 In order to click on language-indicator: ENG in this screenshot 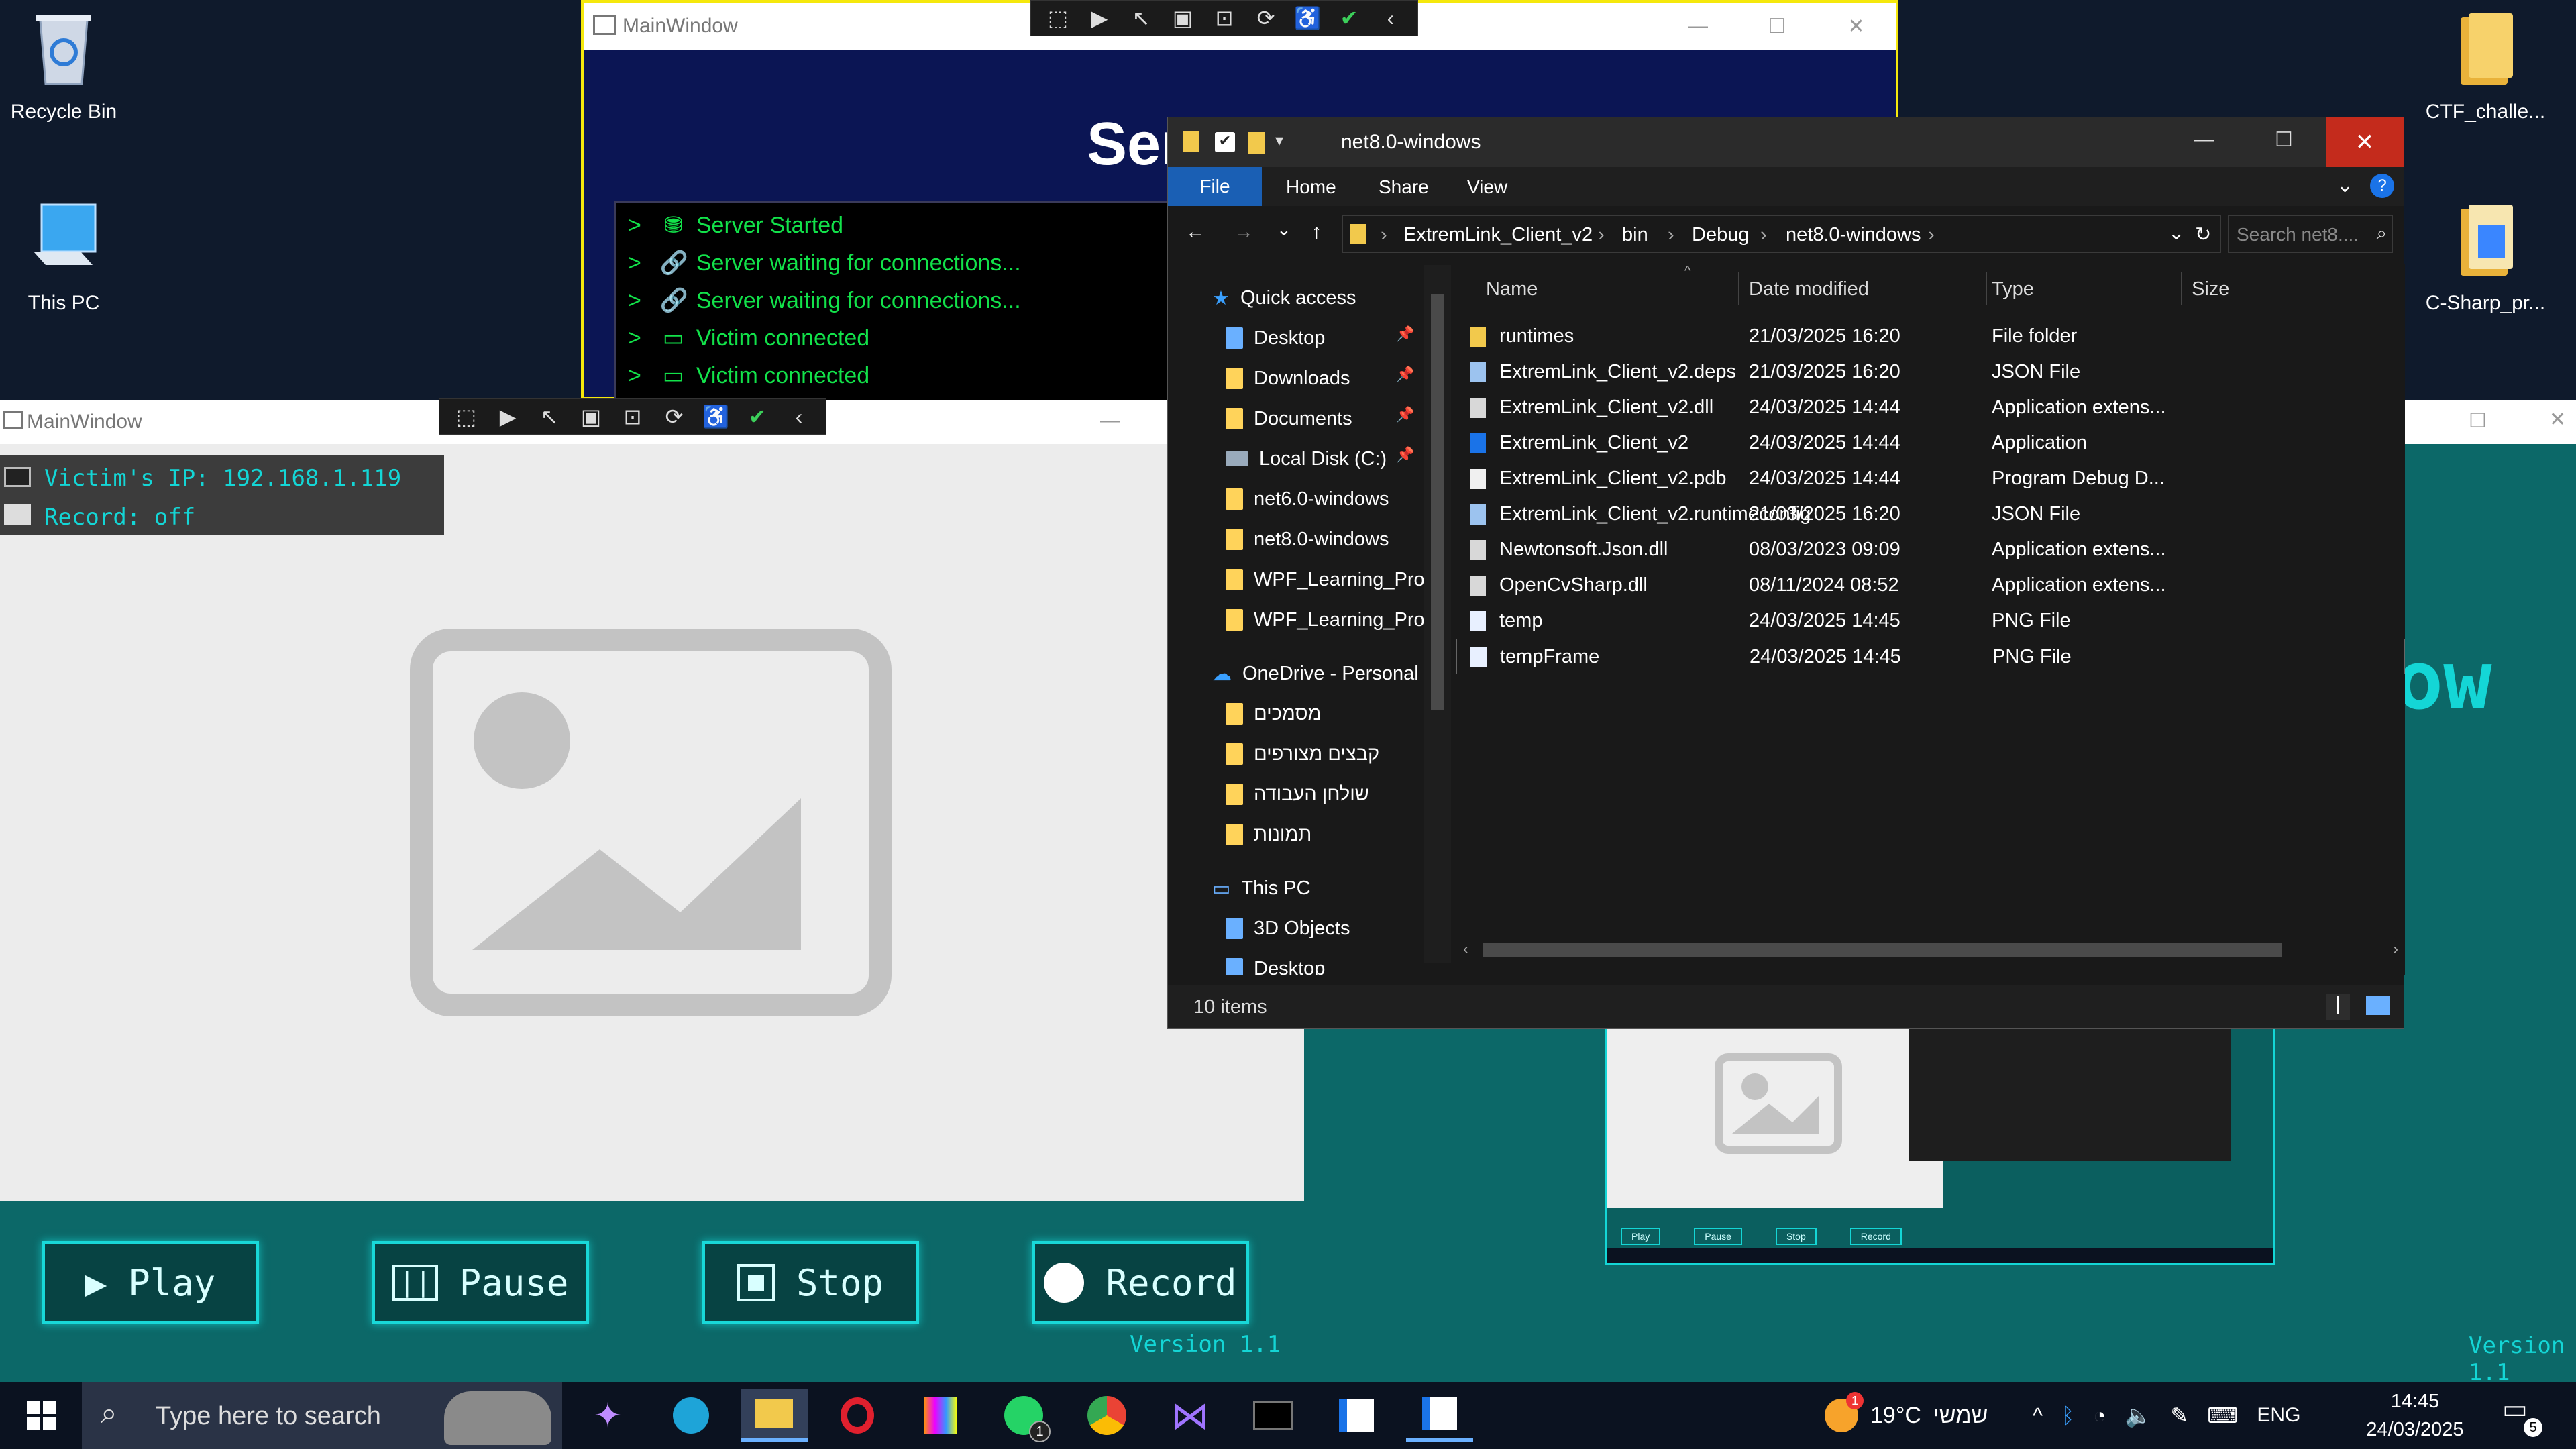, I will do `click(2278, 1415)`.